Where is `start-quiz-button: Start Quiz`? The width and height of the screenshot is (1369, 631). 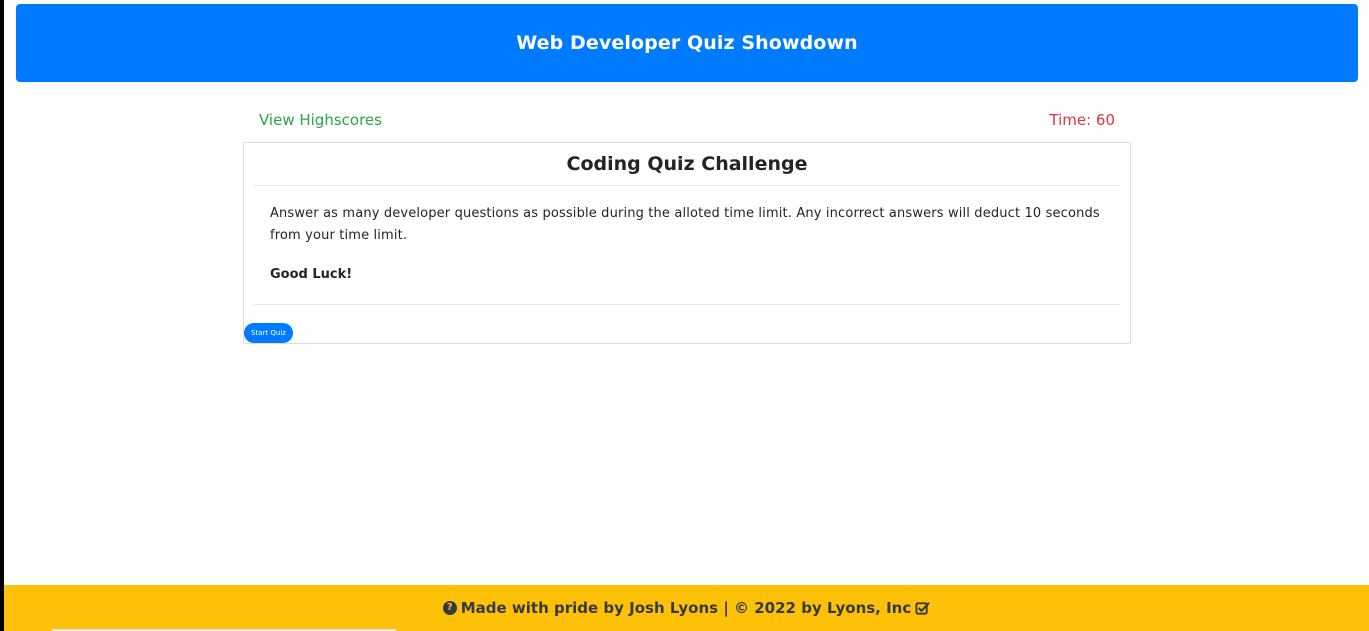
start-quiz-button: Start Quiz is located at coordinates (268, 333).